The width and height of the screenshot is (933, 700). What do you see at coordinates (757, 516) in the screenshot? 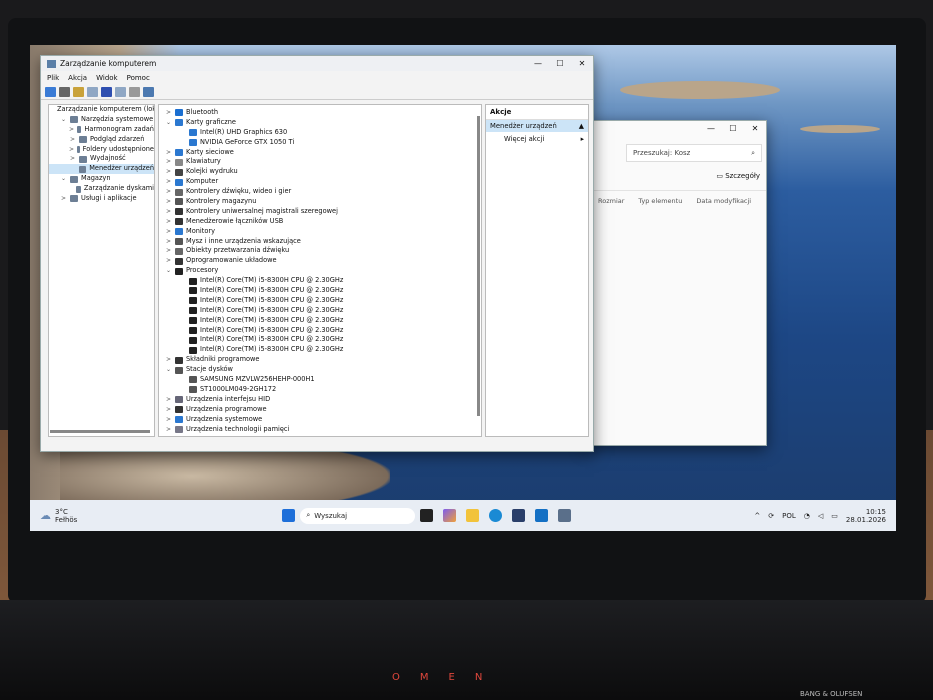
I see `chevron-up-icon: ^` at bounding box center [757, 516].